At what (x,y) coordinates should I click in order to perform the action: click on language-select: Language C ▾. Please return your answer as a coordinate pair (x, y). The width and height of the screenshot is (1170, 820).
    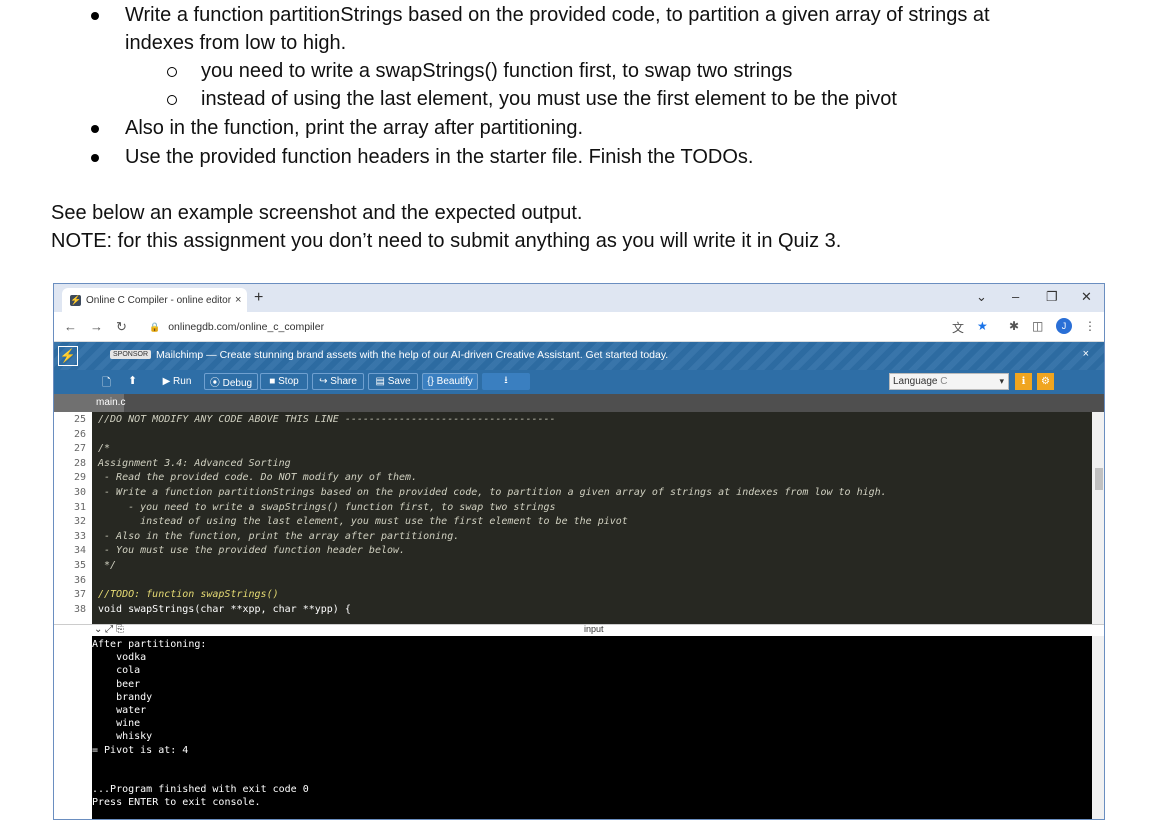
    Looking at the image, I should click on (949, 381).